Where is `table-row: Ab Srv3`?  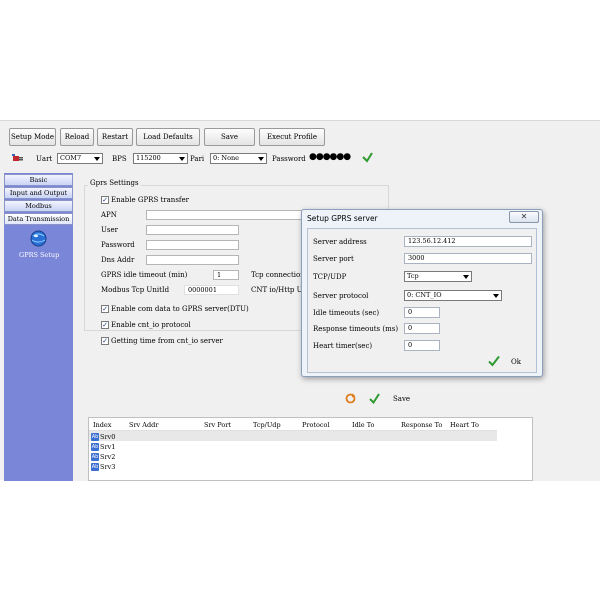
table-row: Ab Srv3 is located at coordinates (103, 467).